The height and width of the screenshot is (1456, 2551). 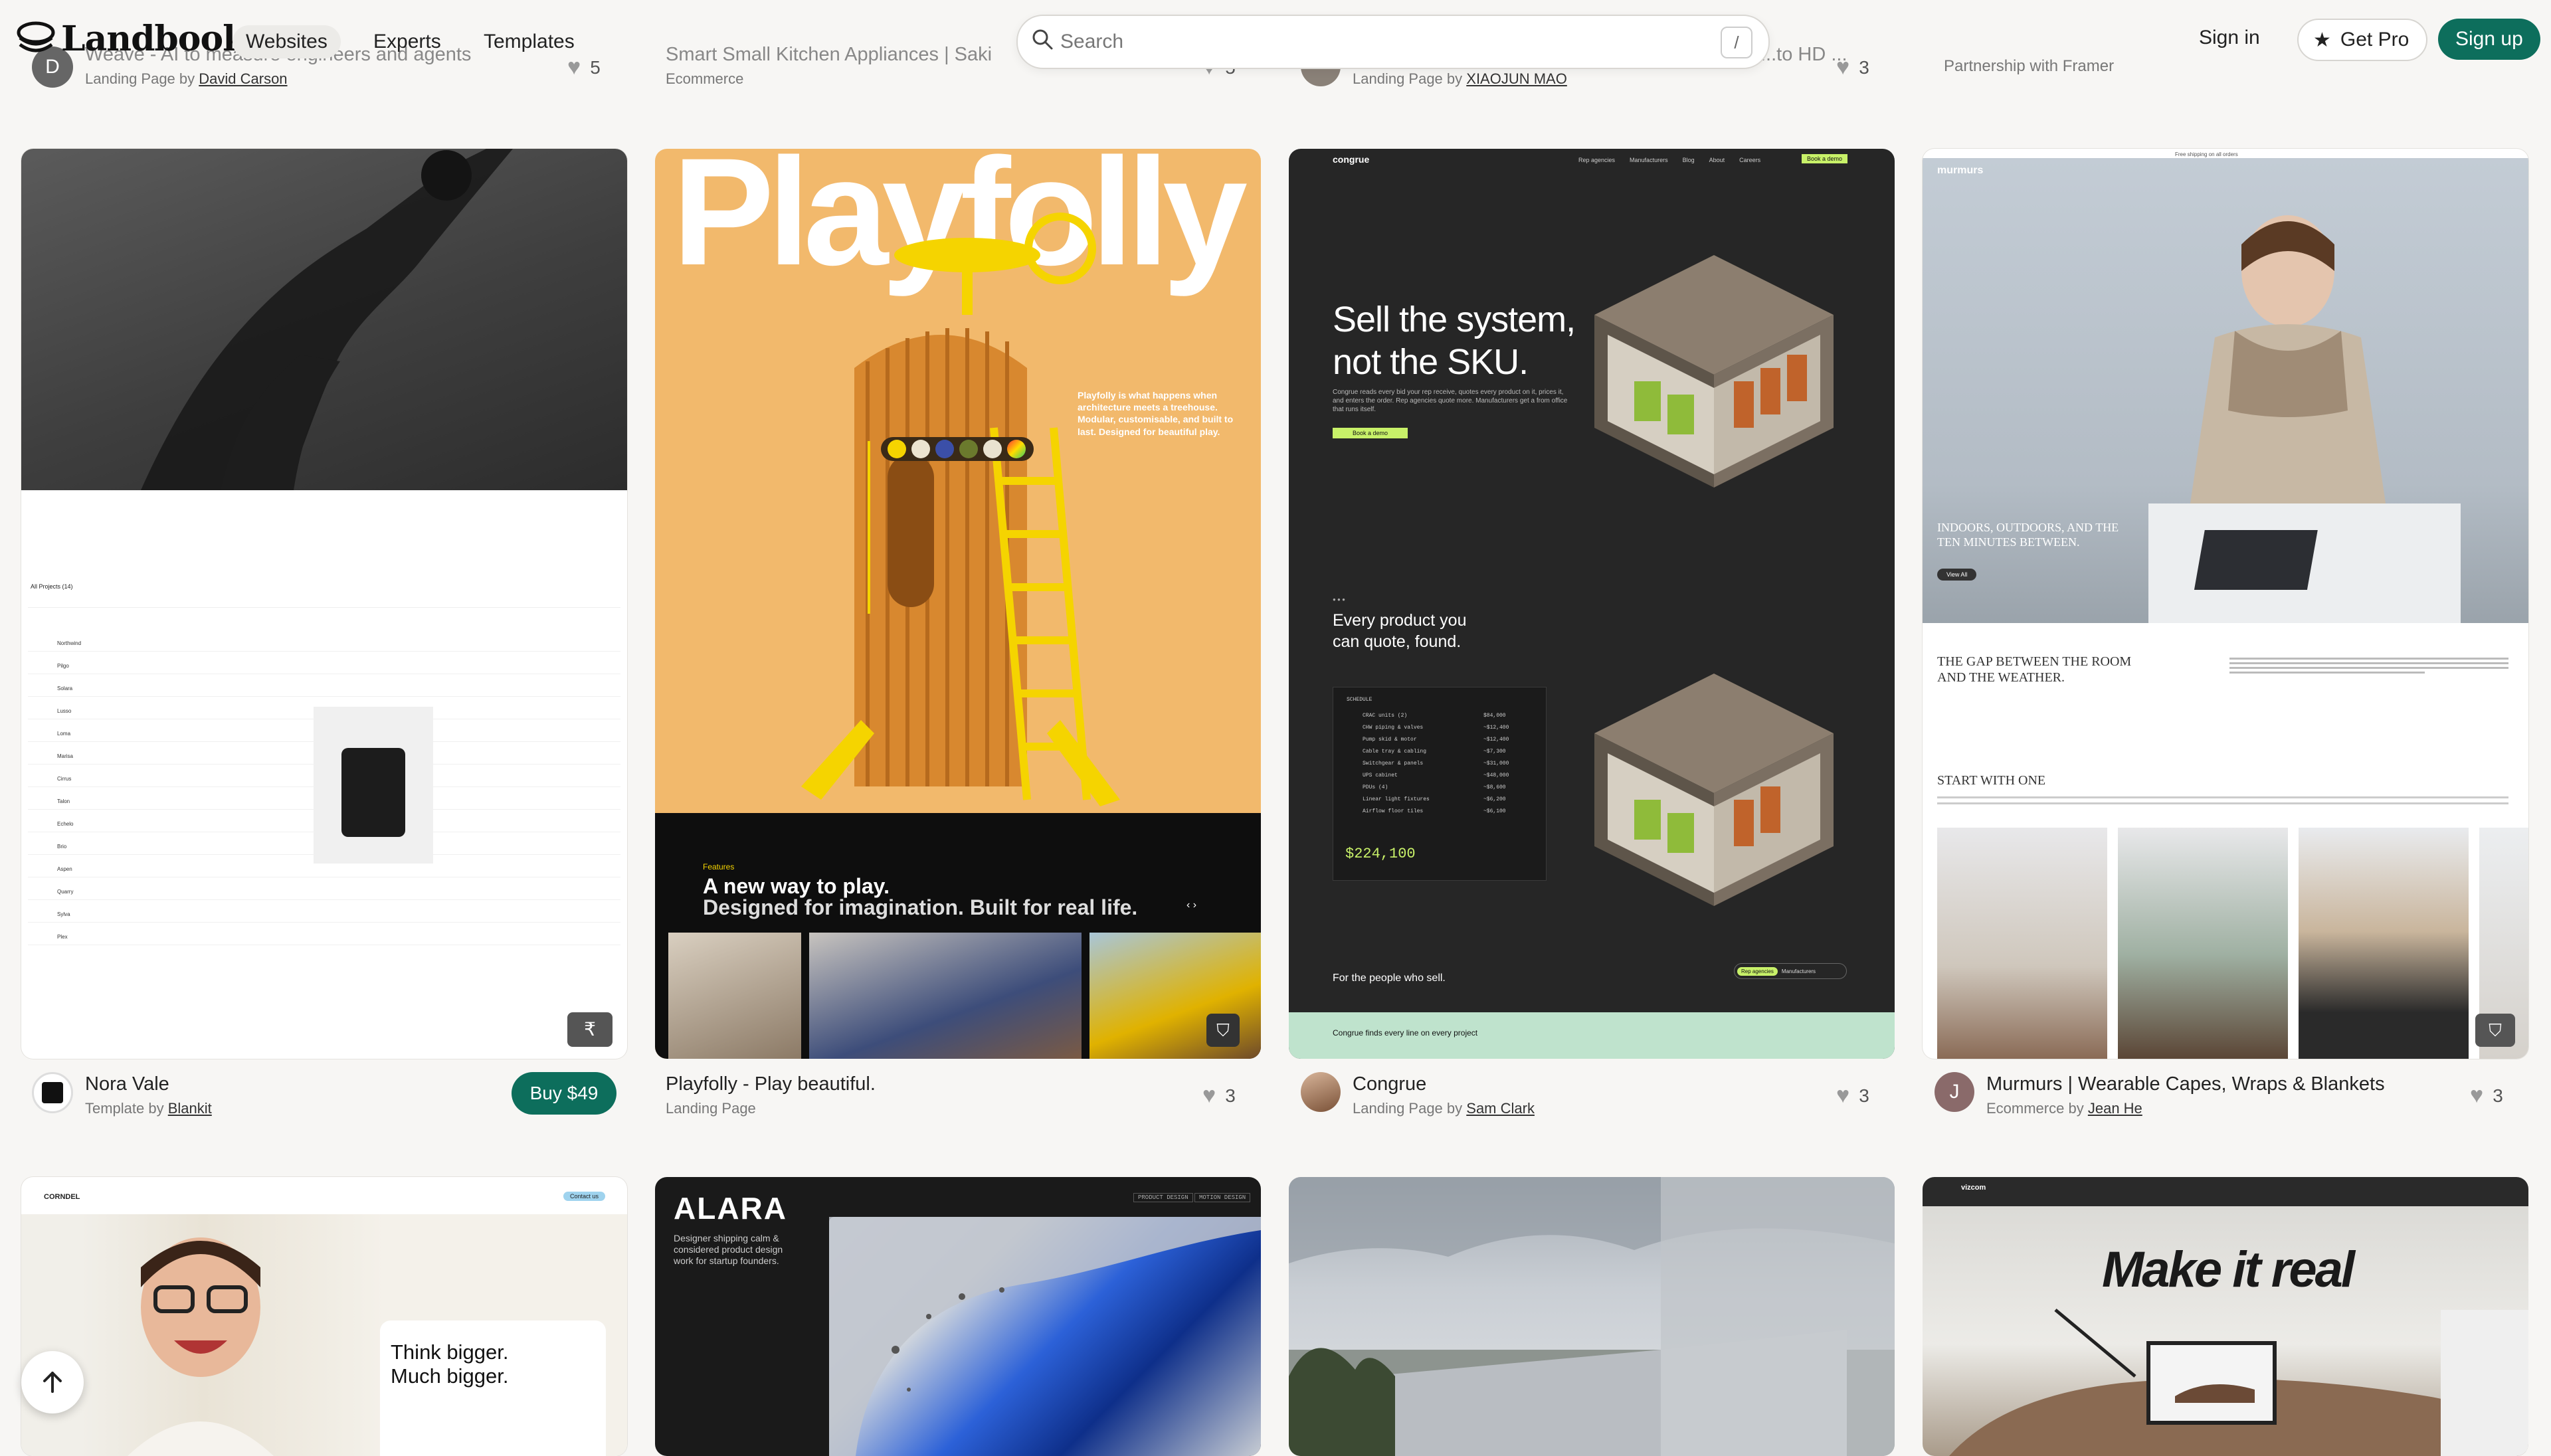 What do you see at coordinates (1592, 1316) in the screenshot?
I see `card-preview` at bounding box center [1592, 1316].